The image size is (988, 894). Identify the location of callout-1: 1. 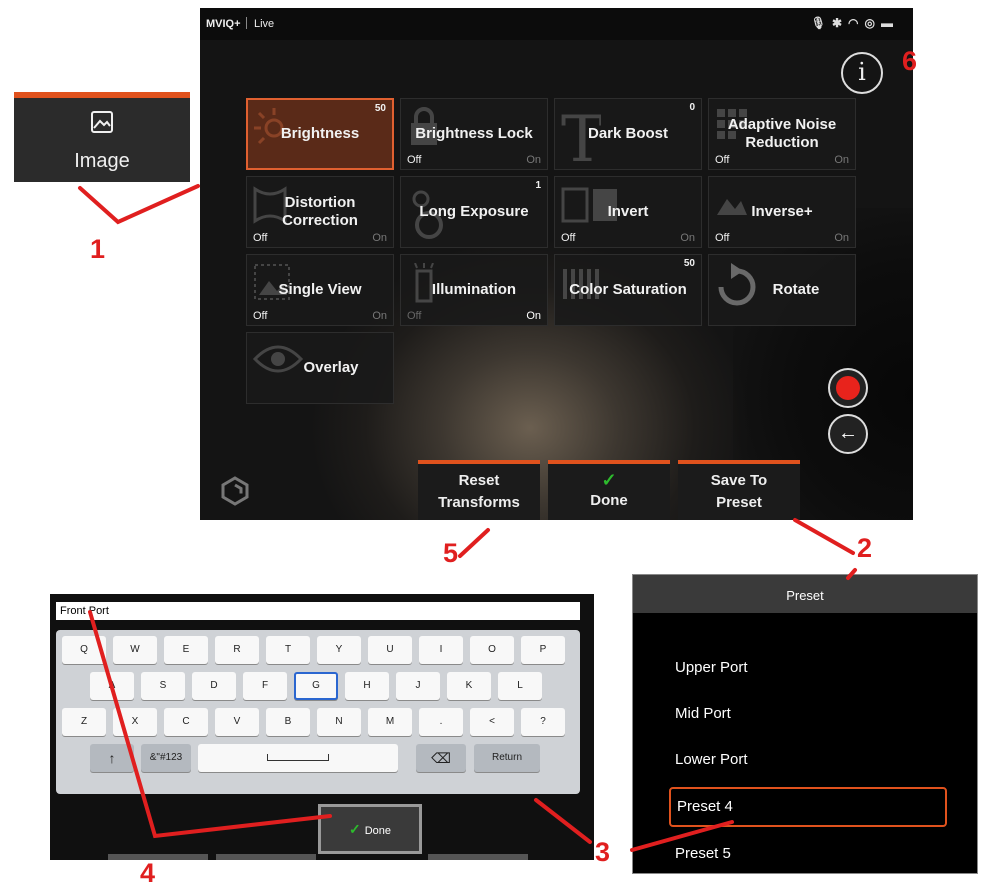
(98, 249).